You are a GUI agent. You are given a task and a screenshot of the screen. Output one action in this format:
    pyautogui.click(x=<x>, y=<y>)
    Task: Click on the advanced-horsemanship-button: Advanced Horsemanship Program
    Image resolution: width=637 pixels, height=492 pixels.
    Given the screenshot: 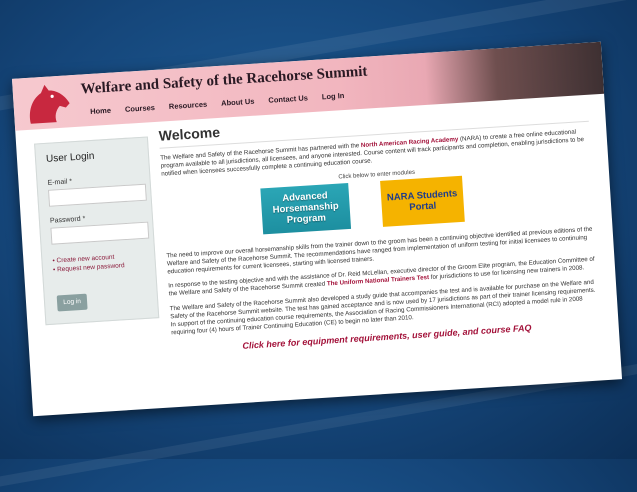 What is the action you would take?
    pyautogui.click(x=306, y=208)
    